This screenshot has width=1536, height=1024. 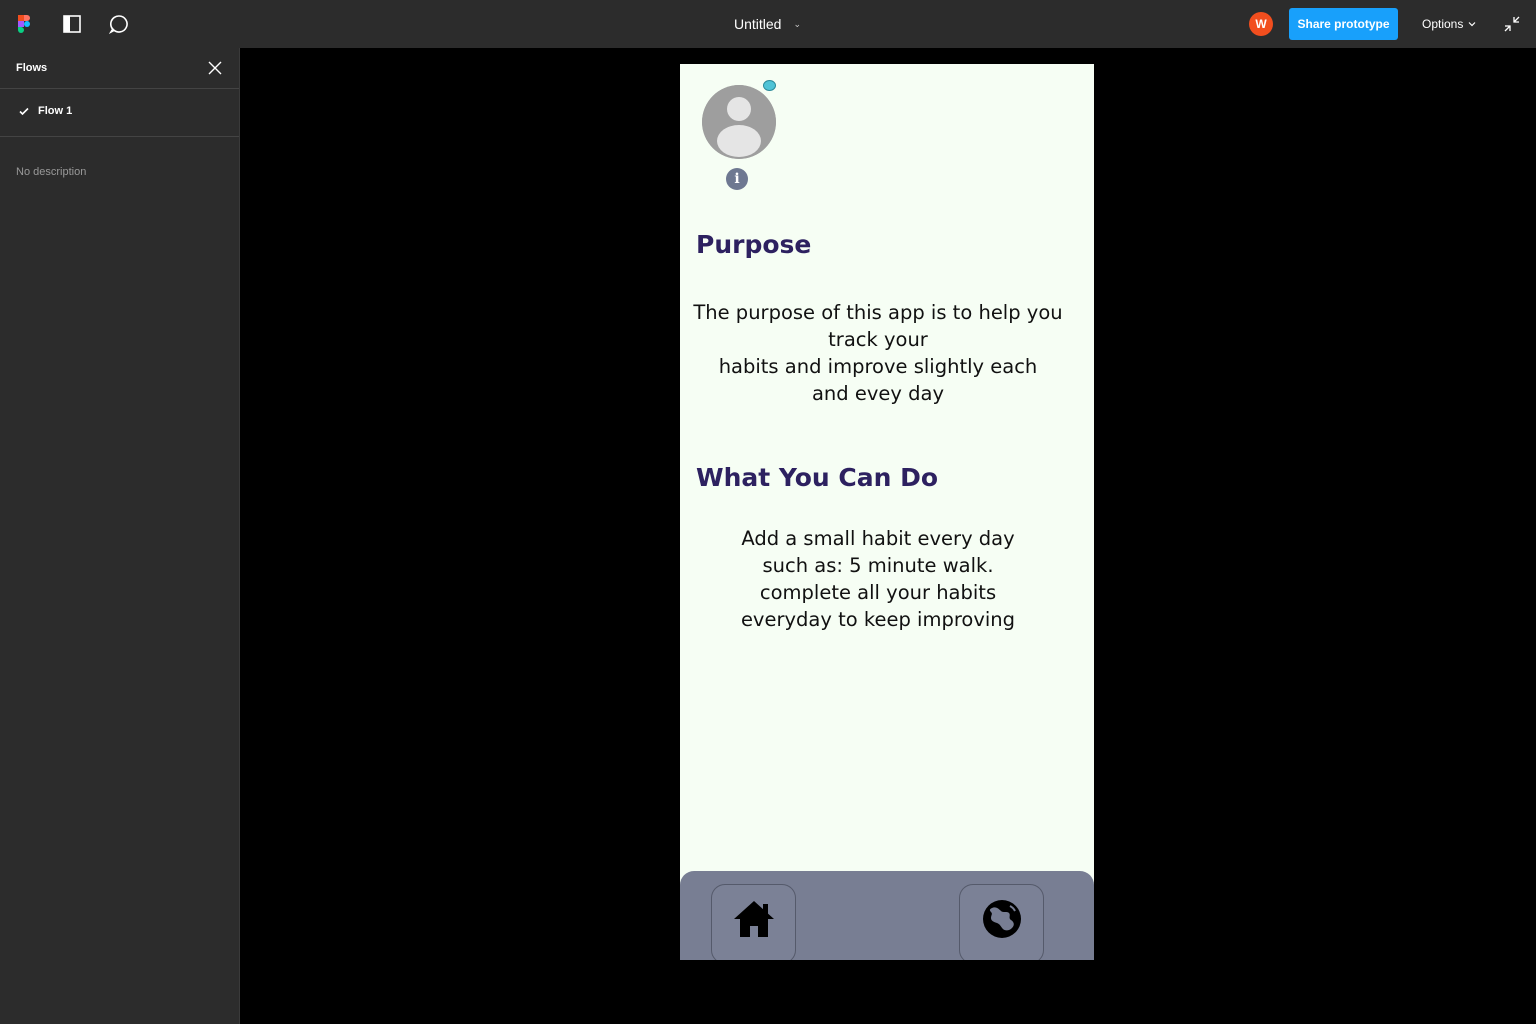 What do you see at coordinates (878, 366) in the screenshot?
I see `purpose-line: habits and improve slightly each` at bounding box center [878, 366].